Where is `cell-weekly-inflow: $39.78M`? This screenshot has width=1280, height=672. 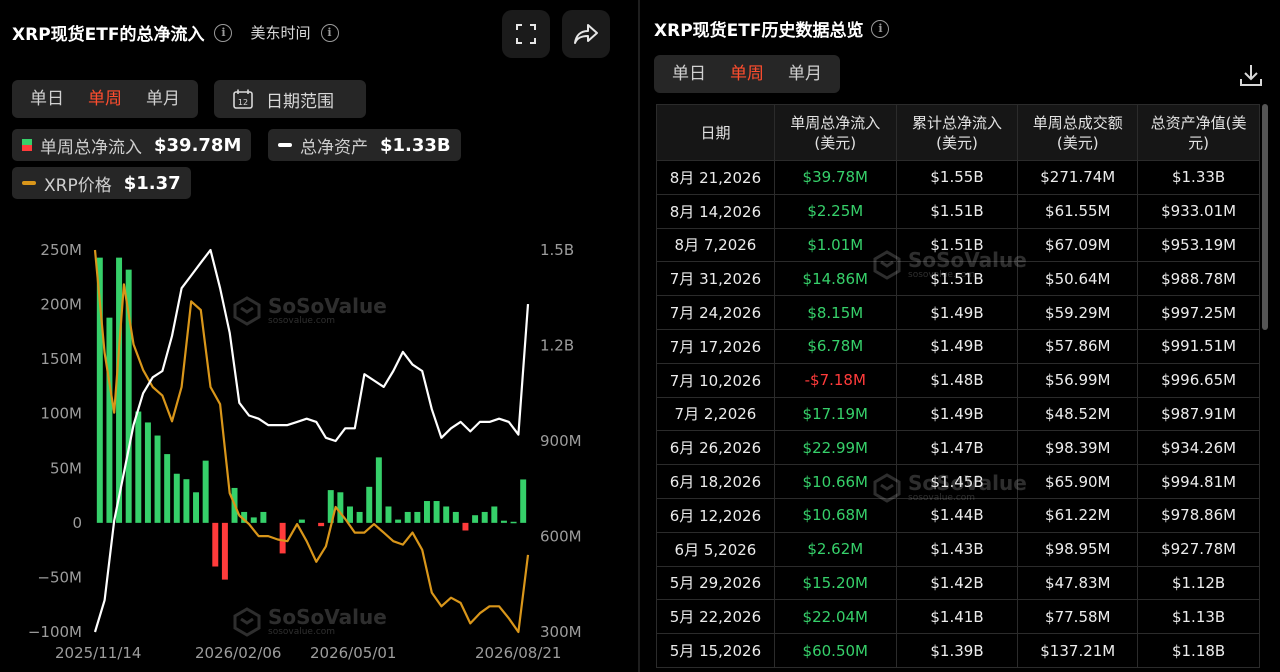 cell-weekly-inflow: $39.78M is located at coordinates (835, 177).